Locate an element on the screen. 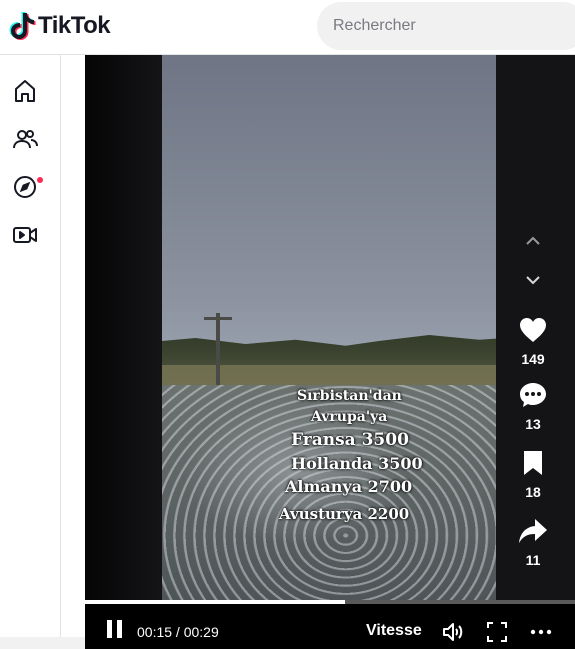 This screenshot has height=649, width=575. utility-pole is located at coordinates (218, 353).